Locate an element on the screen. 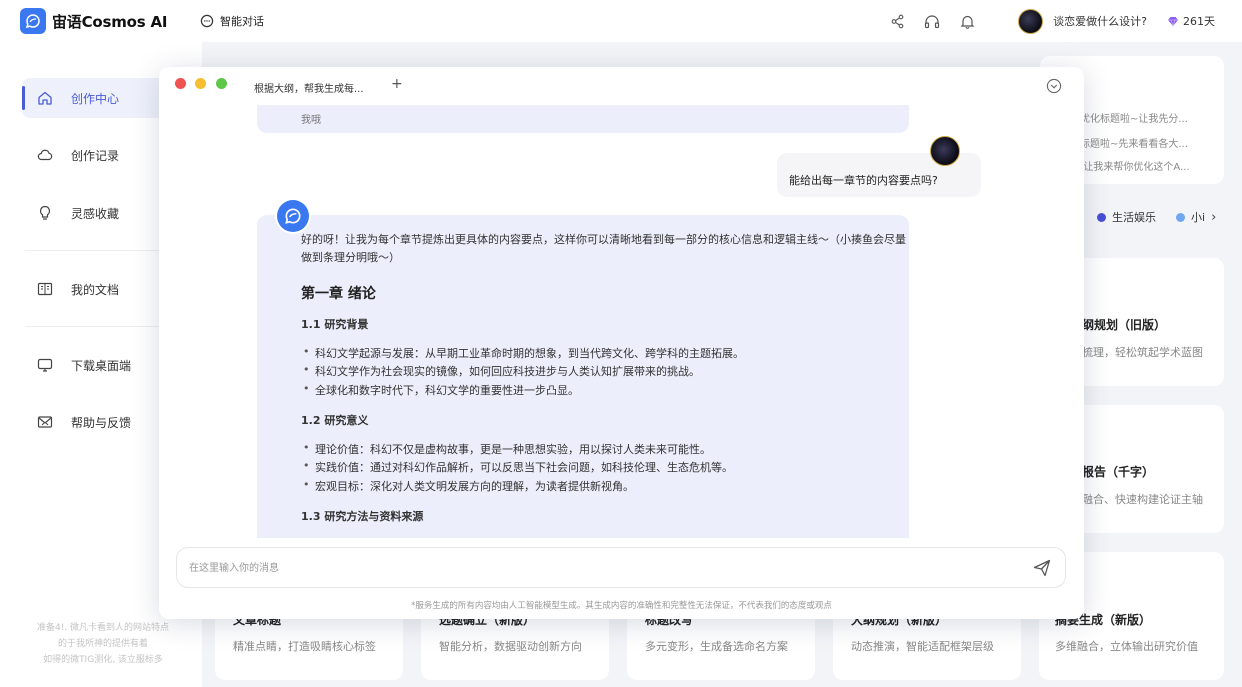 This screenshot has height=687, width=1242. sidebar-item-my-docs: 我的文档 is located at coordinates (97, 289).